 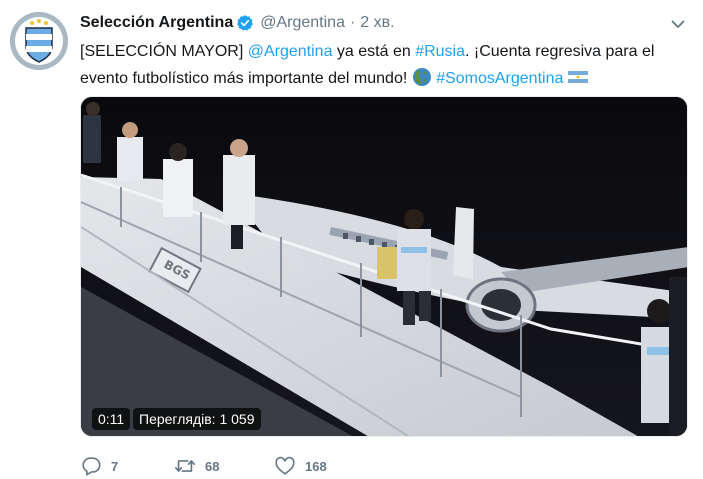 What do you see at coordinates (499, 78) in the screenshot?
I see `hashtag-link-somosargentina: #SomosArgentina` at bounding box center [499, 78].